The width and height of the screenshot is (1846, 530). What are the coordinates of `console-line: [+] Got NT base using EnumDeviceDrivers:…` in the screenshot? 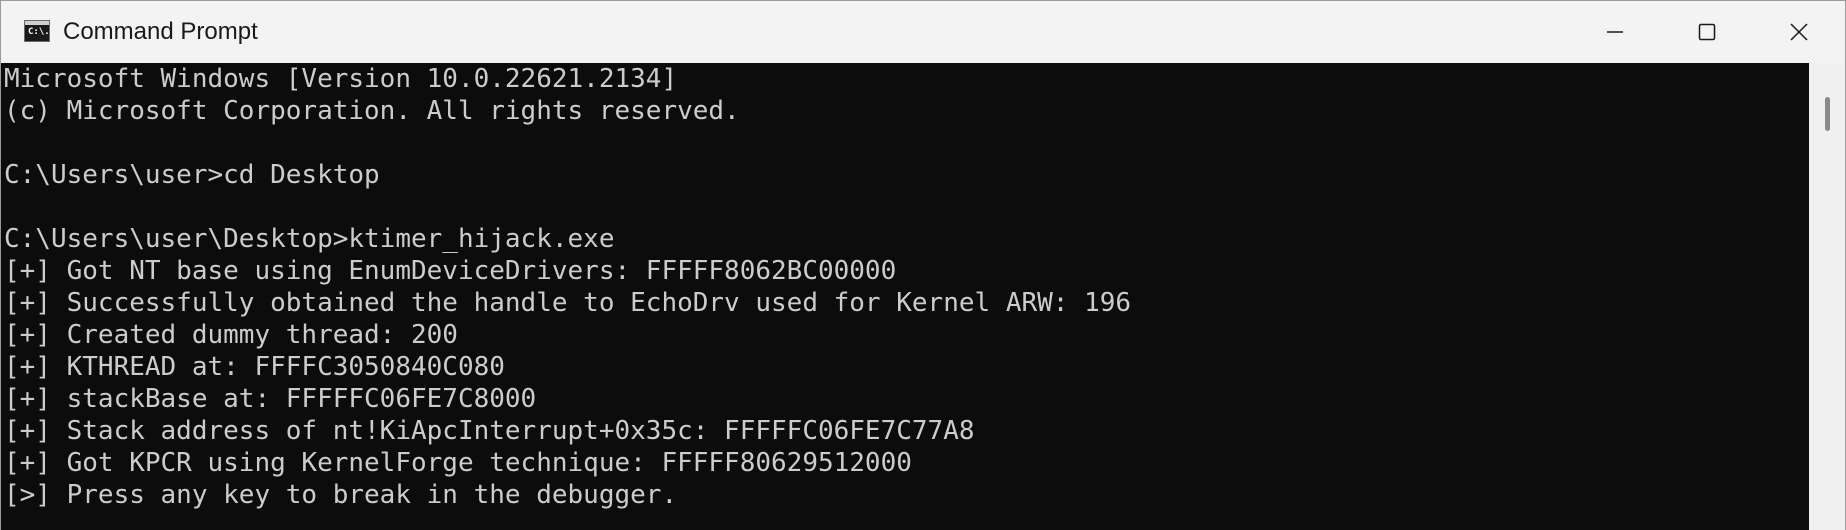 It's located at (450, 271).